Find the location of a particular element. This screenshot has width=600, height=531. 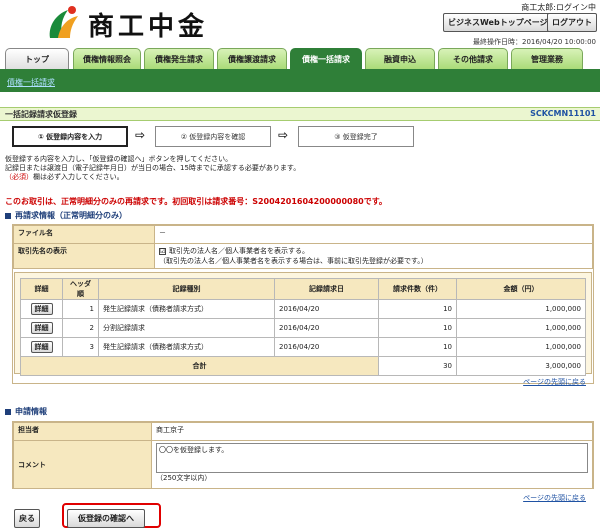

header-order: 3 is located at coordinates (80, 347).